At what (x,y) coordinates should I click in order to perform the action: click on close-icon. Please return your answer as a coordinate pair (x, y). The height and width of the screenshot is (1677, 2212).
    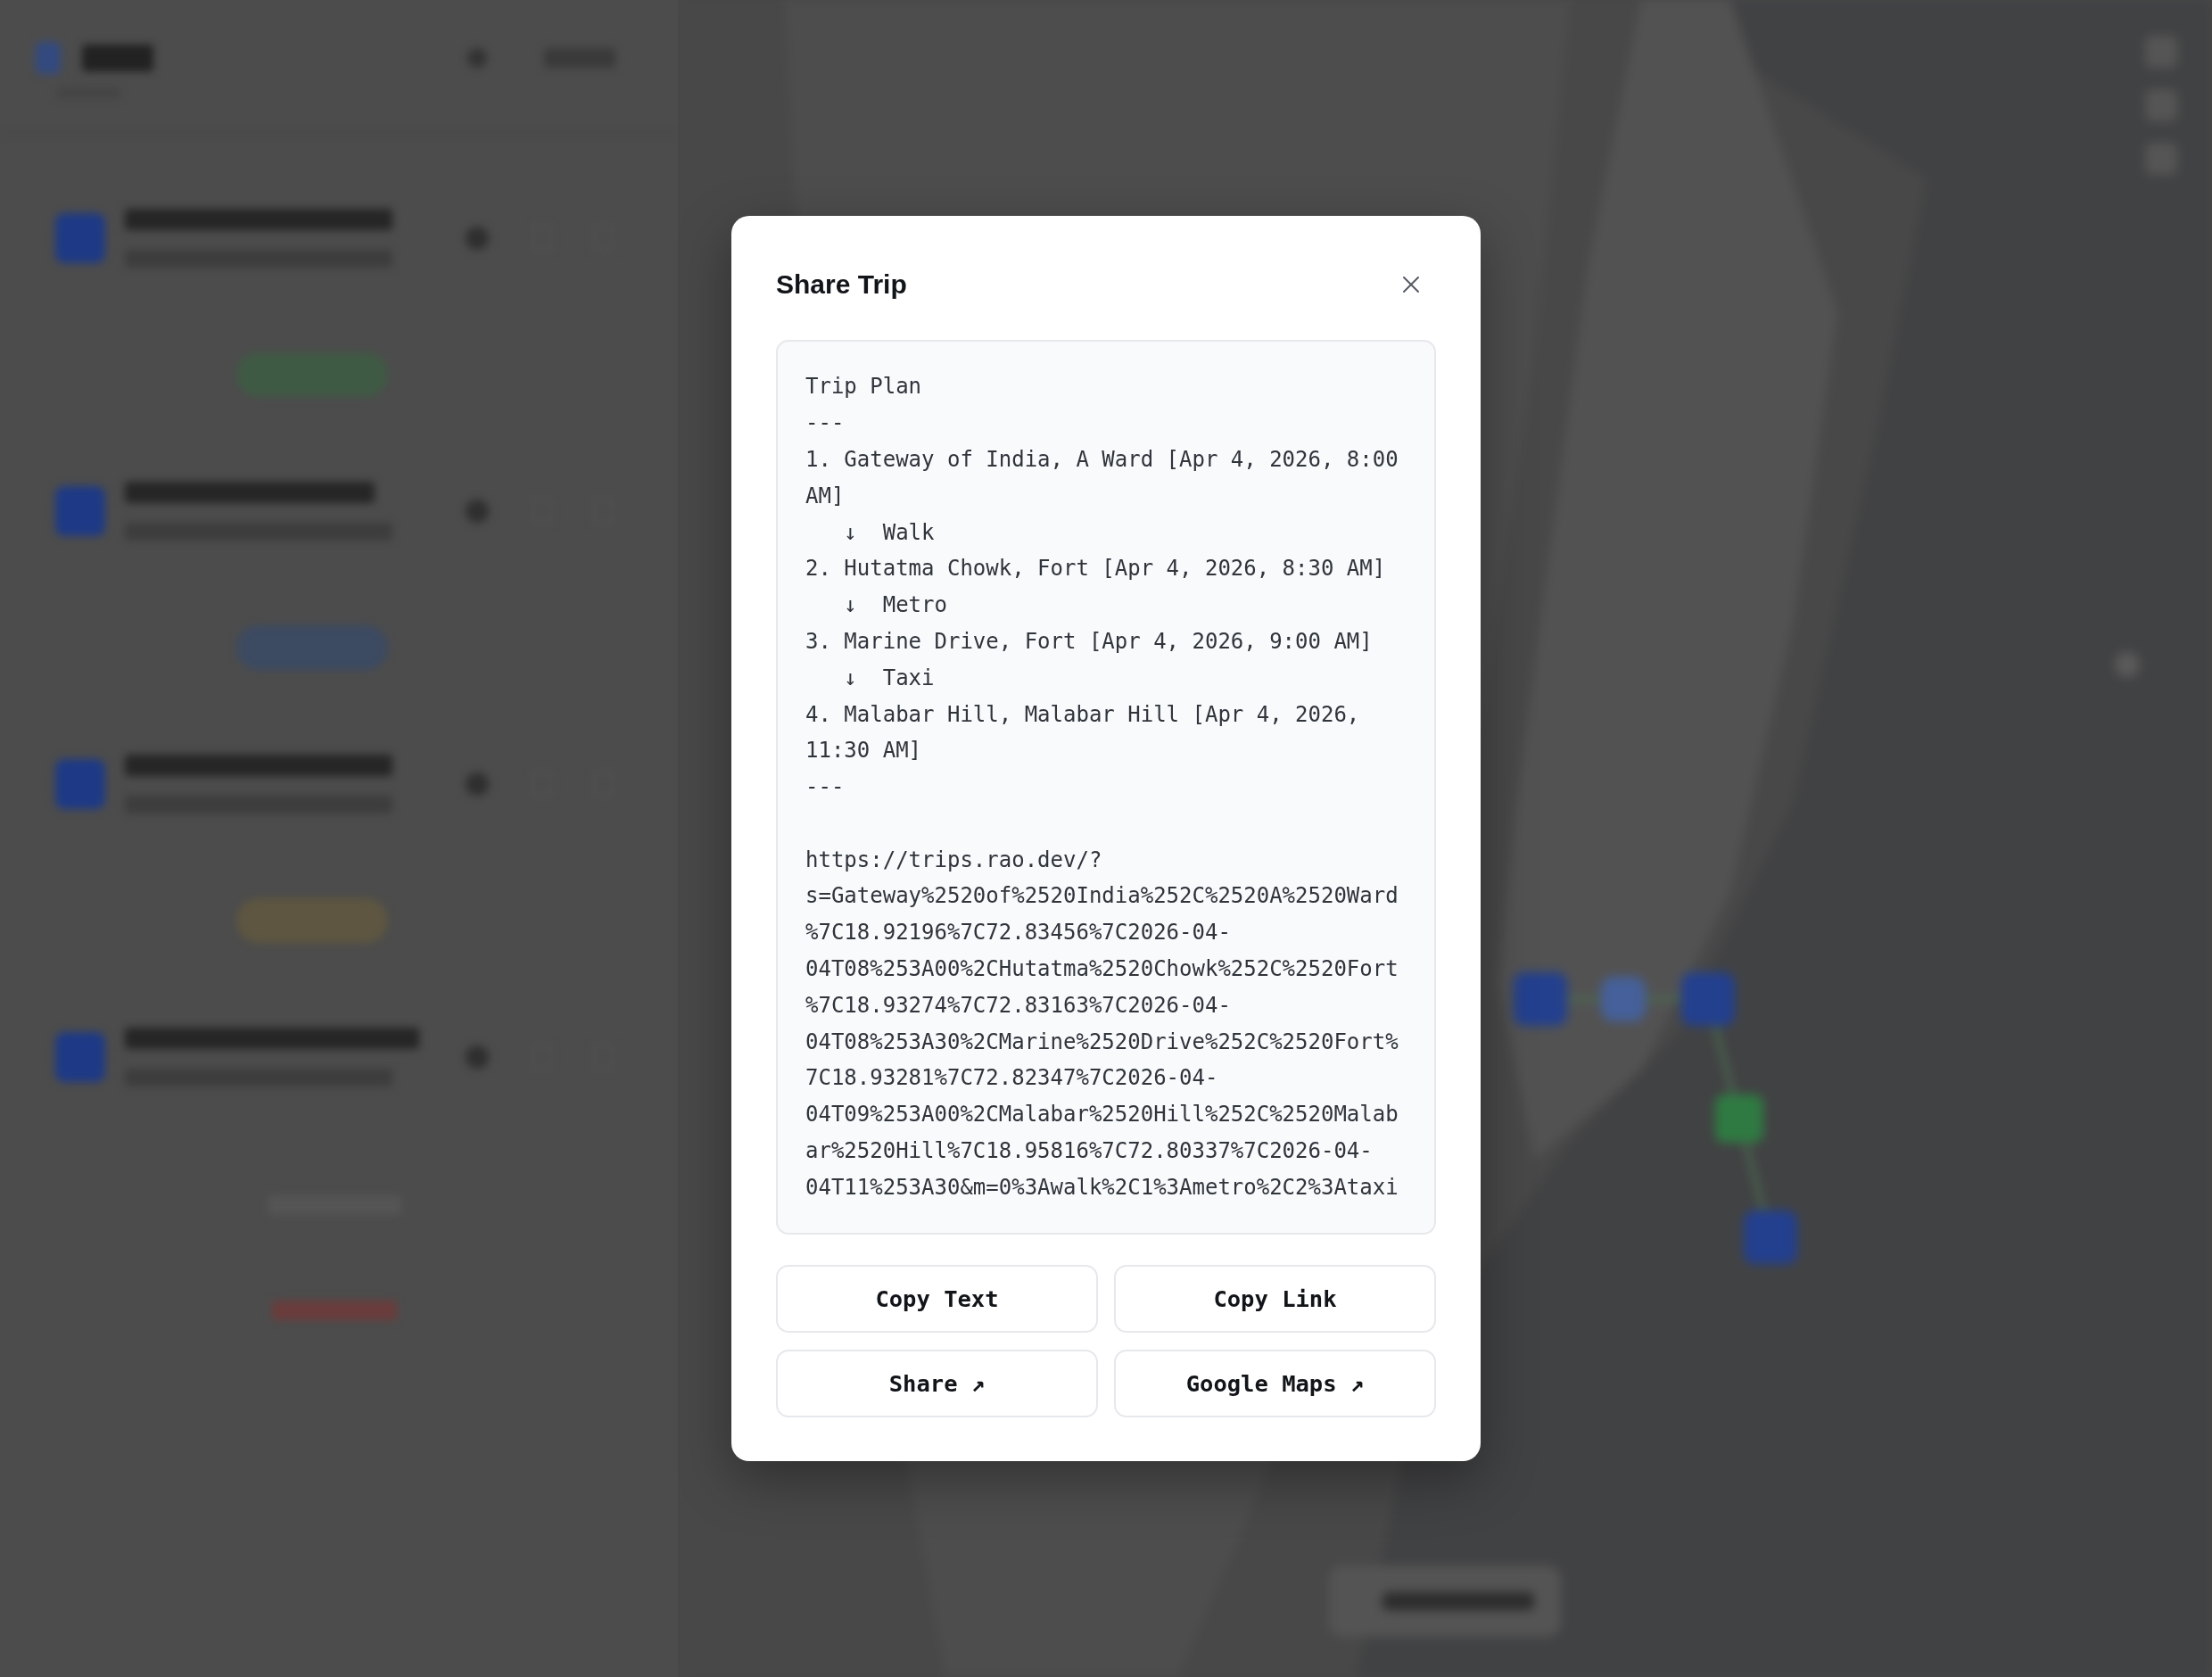
    Looking at the image, I should click on (1411, 285).